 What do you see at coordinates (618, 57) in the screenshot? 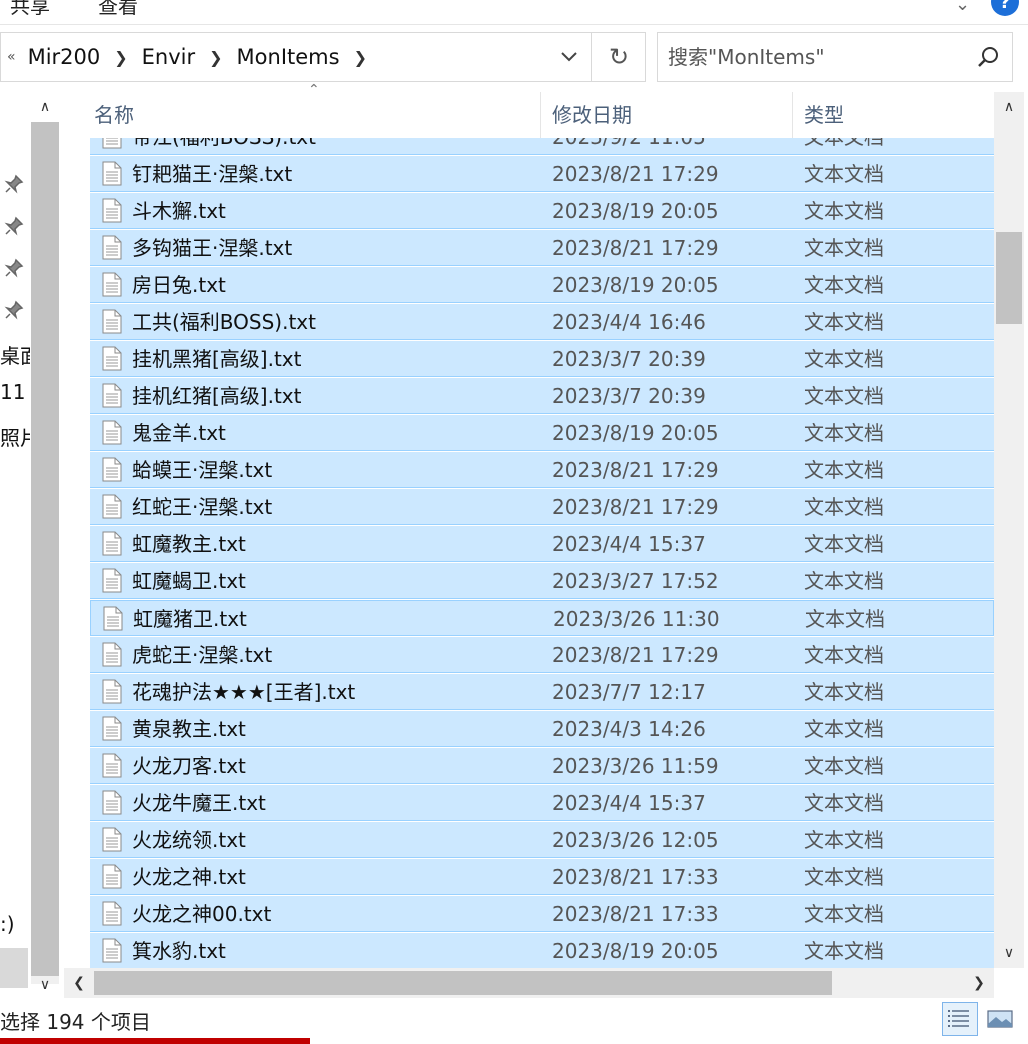
I see `refresh-button: ↻` at bounding box center [618, 57].